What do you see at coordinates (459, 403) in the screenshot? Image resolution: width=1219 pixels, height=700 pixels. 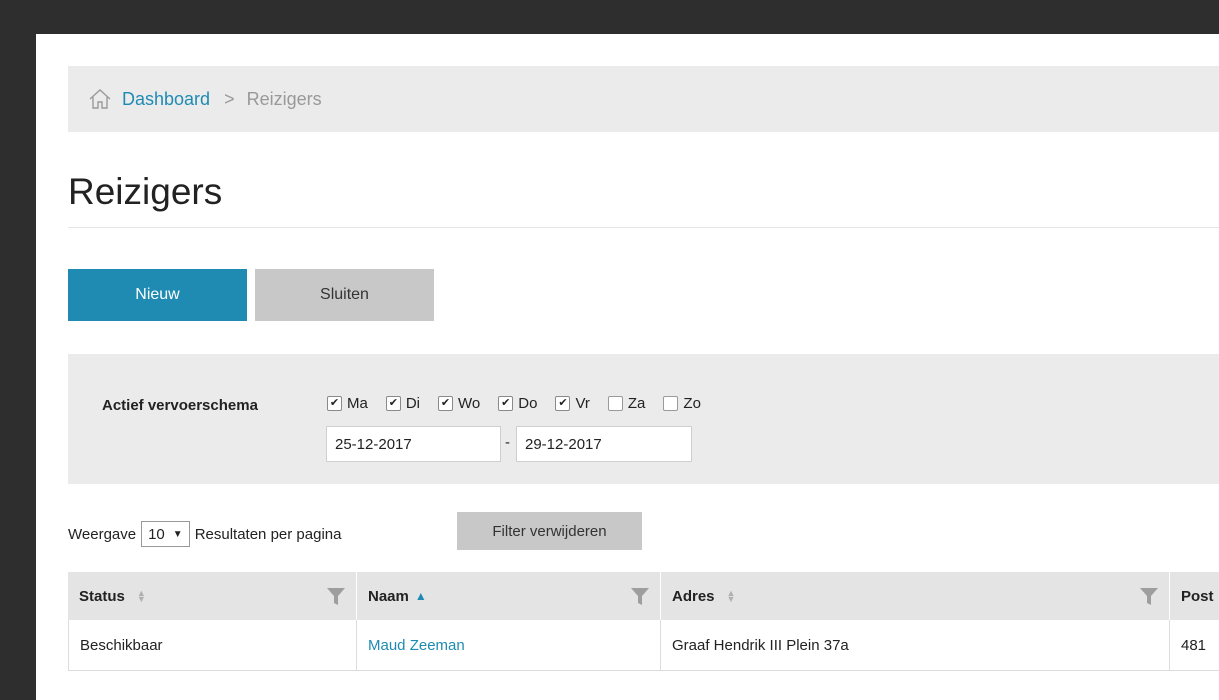 I see `day-checkbox-wo: ✔ Wo` at bounding box center [459, 403].